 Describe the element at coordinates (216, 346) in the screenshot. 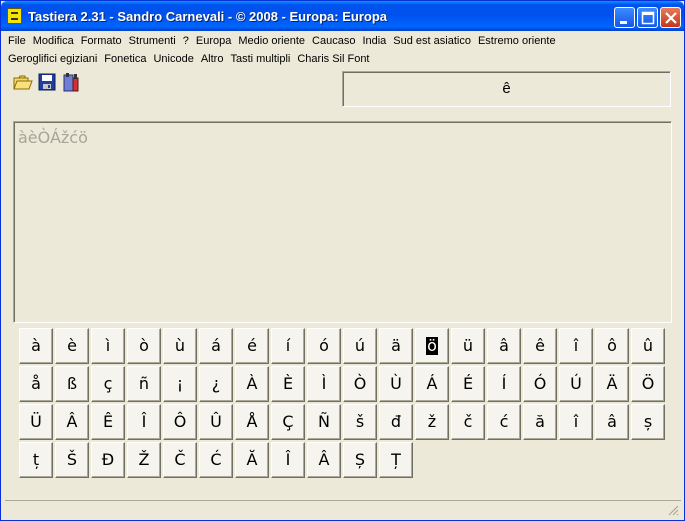

I see `char-key: á` at that location.